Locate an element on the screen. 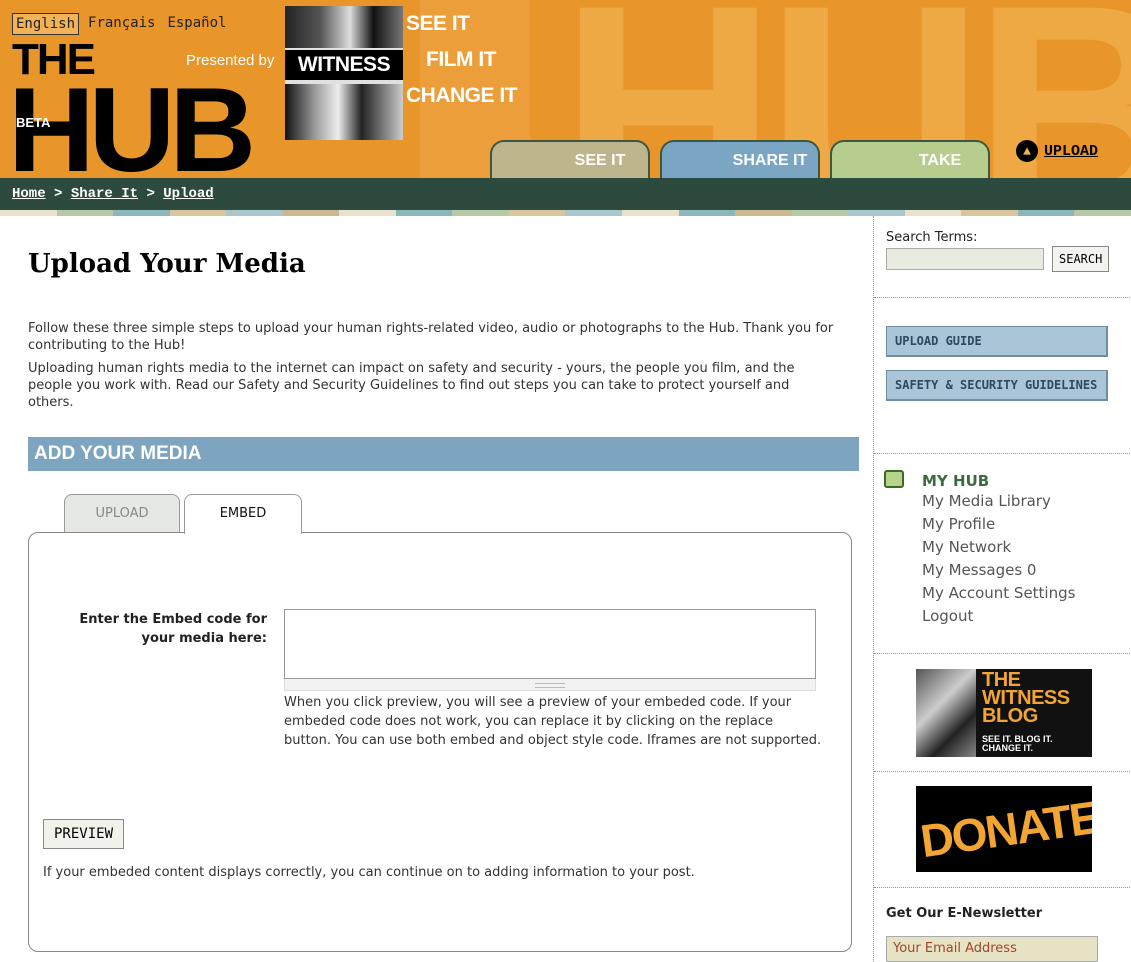  nav-tab-see-it: SEE IT is located at coordinates (570, 159).